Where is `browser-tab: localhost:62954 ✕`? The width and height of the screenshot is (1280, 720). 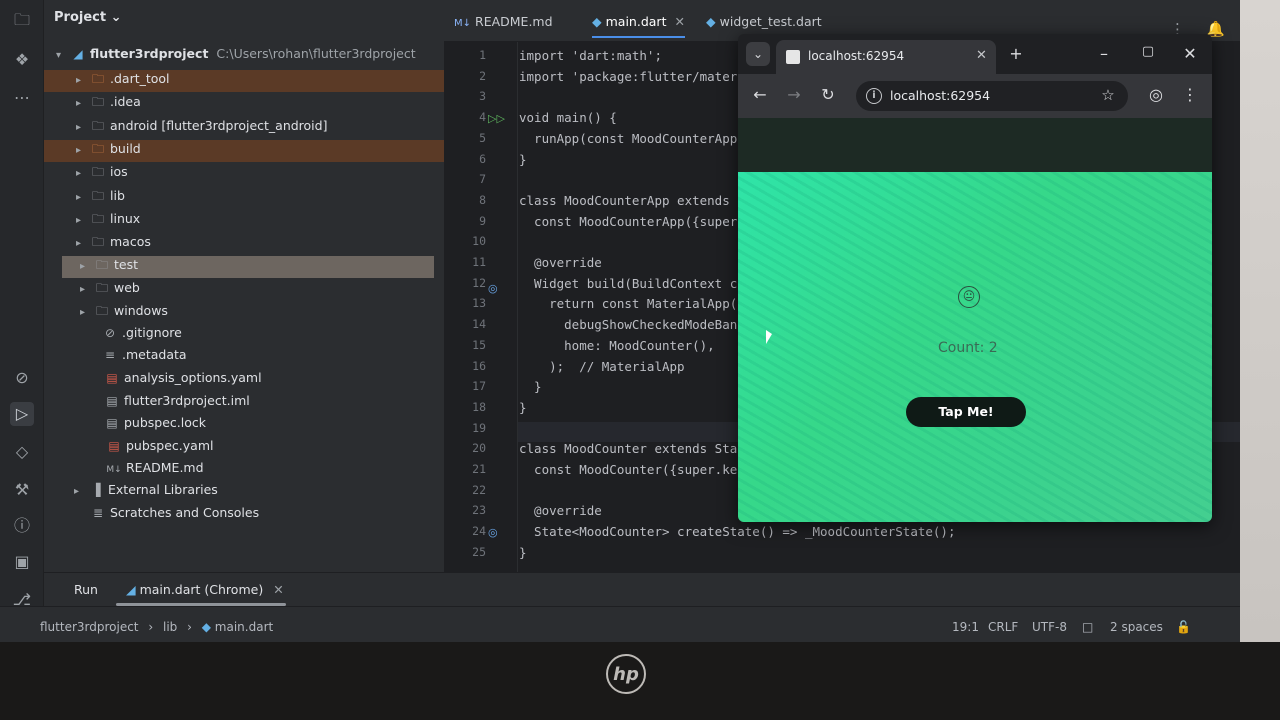 browser-tab: localhost:62954 ✕ is located at coordinates (886, 57).